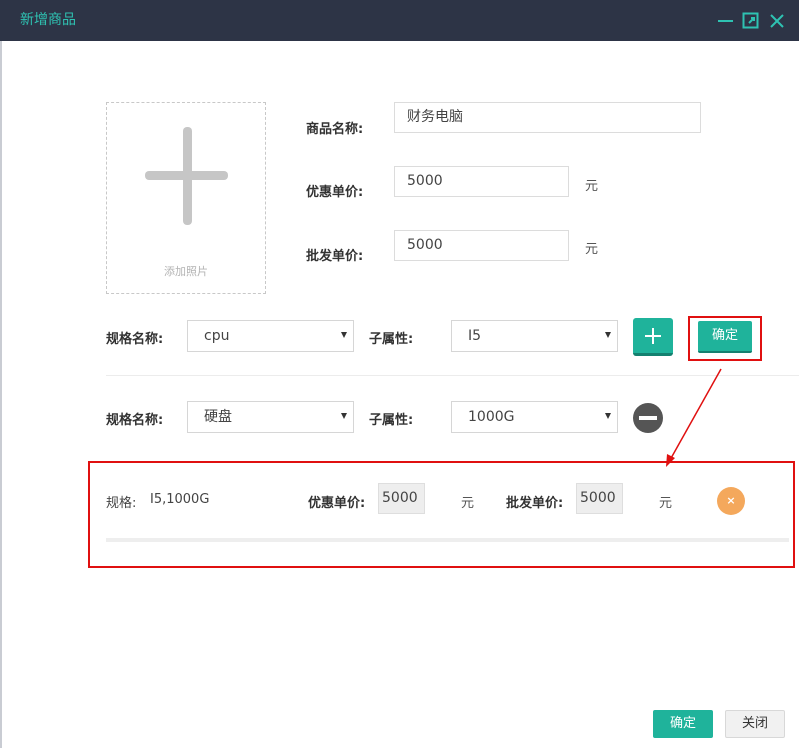 The width and height of the screenshot is (799, 748). What do you see at coordinates (777, 21) in the screenshot?
I see `close-icon` at bounding box center [777, 21].